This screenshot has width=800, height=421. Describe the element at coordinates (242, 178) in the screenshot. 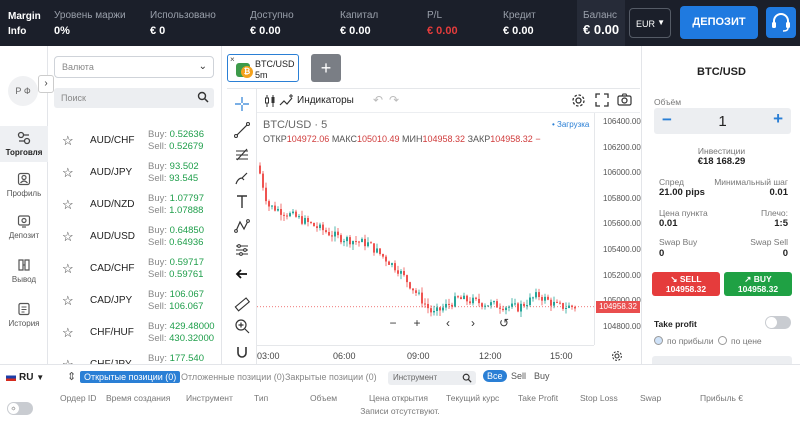

I see `brush-icon` at that location.